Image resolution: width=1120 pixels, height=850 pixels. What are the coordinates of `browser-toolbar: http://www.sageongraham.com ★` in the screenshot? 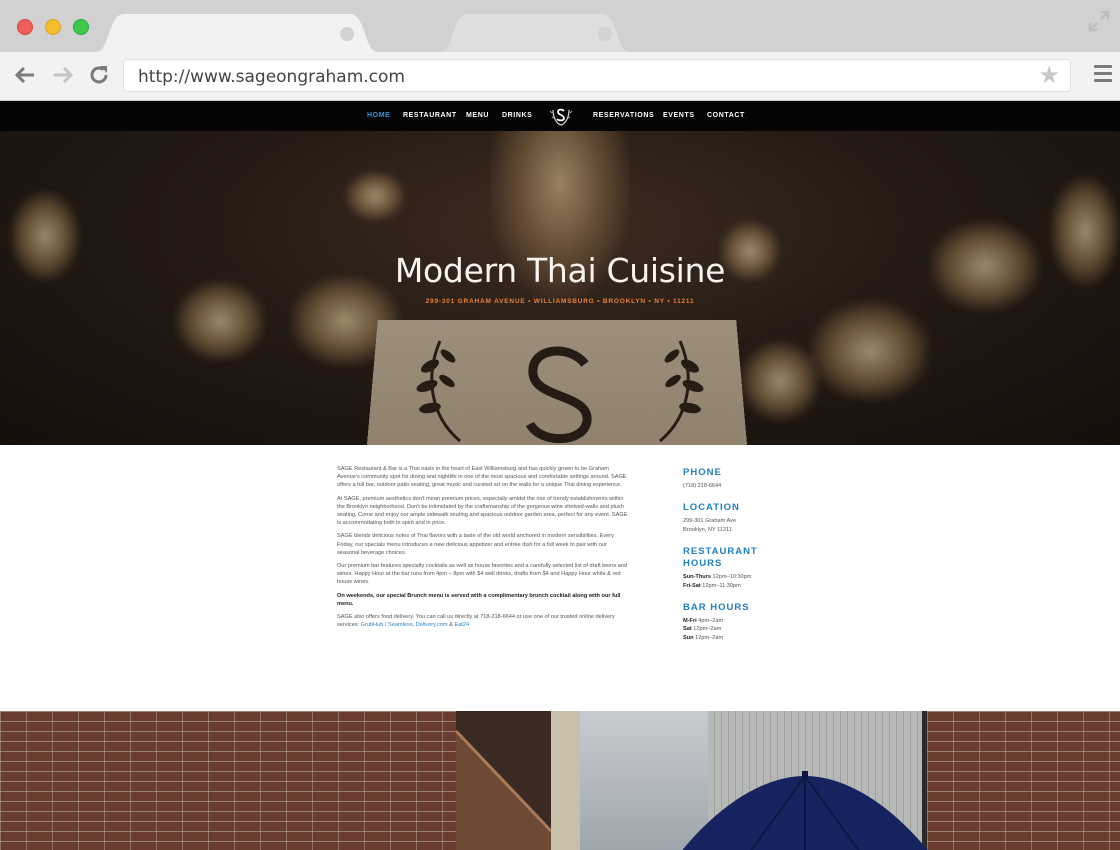 It's located at (560, 76).